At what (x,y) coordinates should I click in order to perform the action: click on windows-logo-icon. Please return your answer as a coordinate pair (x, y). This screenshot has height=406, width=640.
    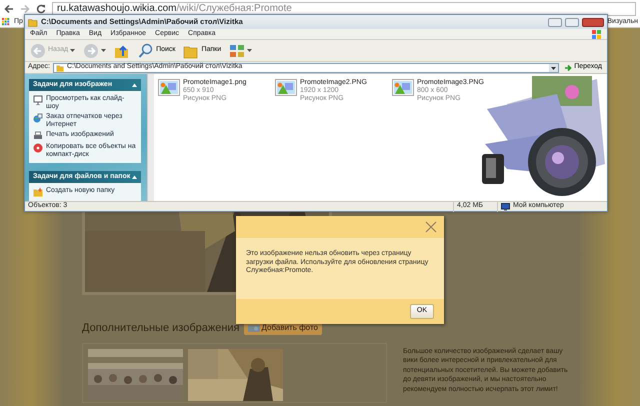
    Looking at the image, I should click on (596, 34).